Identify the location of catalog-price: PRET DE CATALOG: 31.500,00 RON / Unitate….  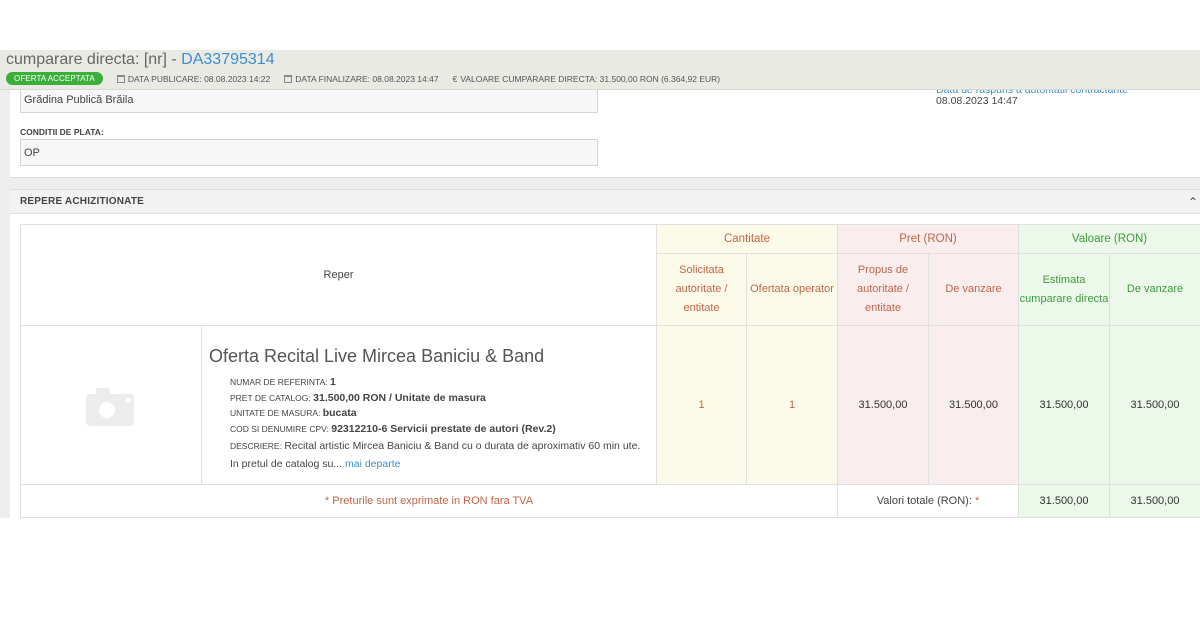
(358, 397).